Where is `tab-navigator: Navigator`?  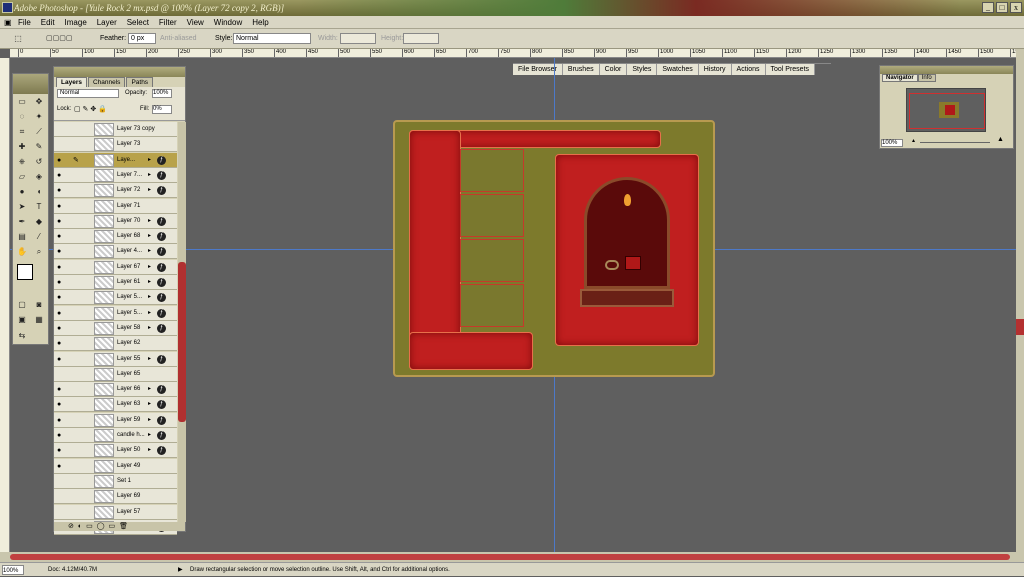
tab-navigator: Navigator is located at coordinates (900, 78).